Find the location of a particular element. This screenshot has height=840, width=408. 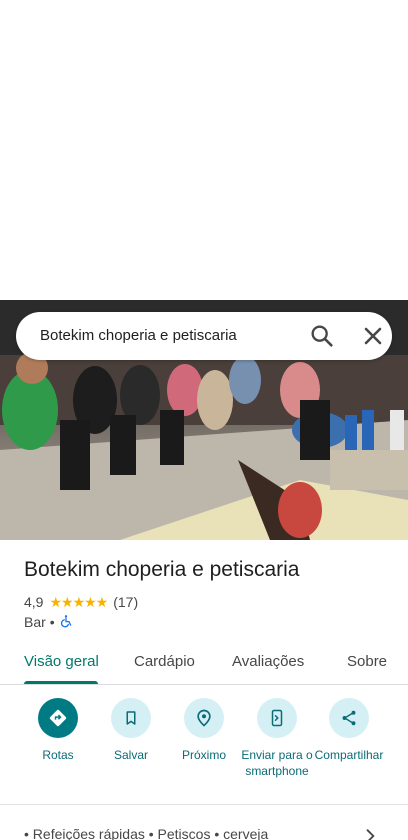

tab-reviews: Avaliações is located at coordinates (268, 661).